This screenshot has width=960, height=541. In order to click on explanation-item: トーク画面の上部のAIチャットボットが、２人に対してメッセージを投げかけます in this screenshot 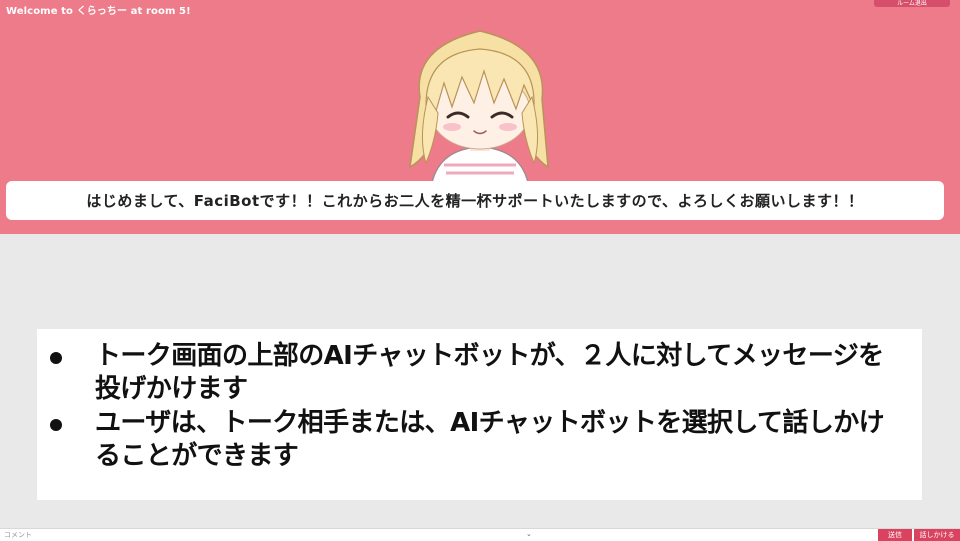, I will do `click(476, 373)`.